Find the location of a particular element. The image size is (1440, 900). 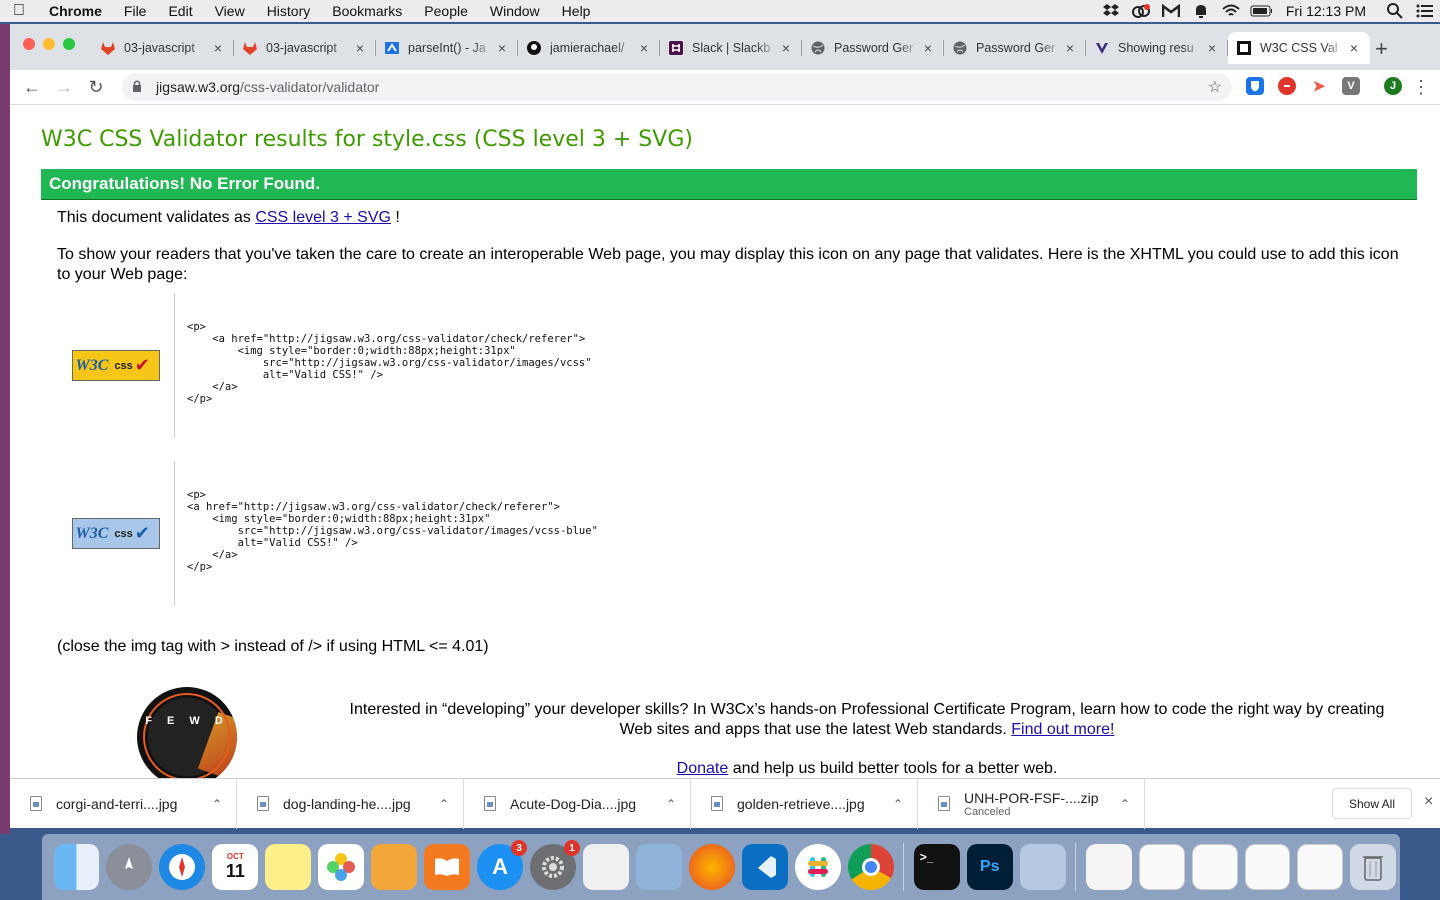

textedit-icon is located at coordinates (606, 867).